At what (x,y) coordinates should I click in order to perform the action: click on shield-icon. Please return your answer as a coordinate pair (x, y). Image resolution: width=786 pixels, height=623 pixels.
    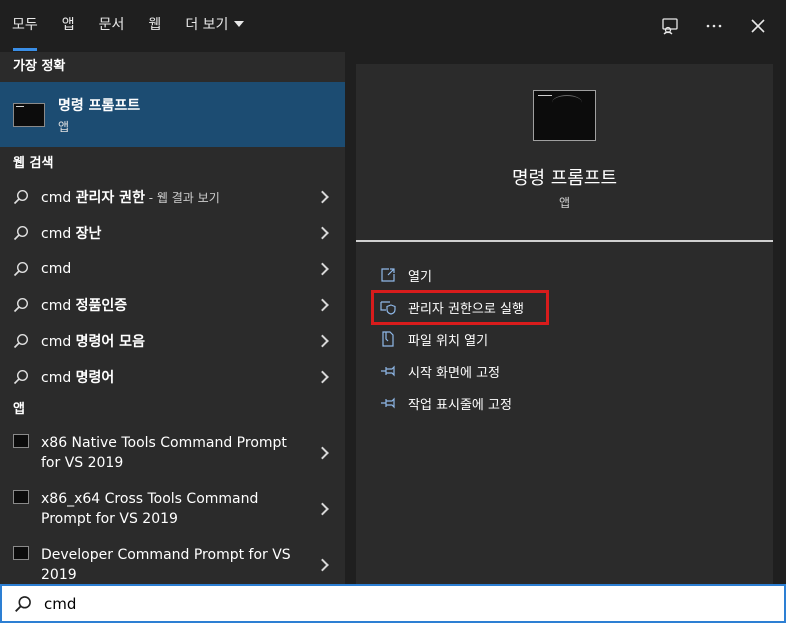
    Looking at the image, I should click on (388, 308).